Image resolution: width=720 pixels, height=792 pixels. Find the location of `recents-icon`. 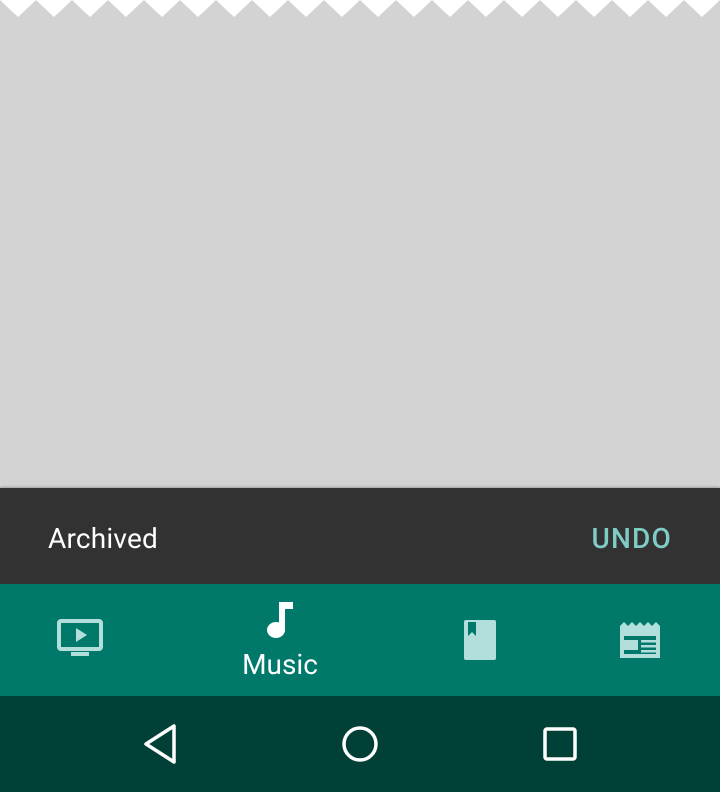

recents-icon is located at coordinates (560, 744).